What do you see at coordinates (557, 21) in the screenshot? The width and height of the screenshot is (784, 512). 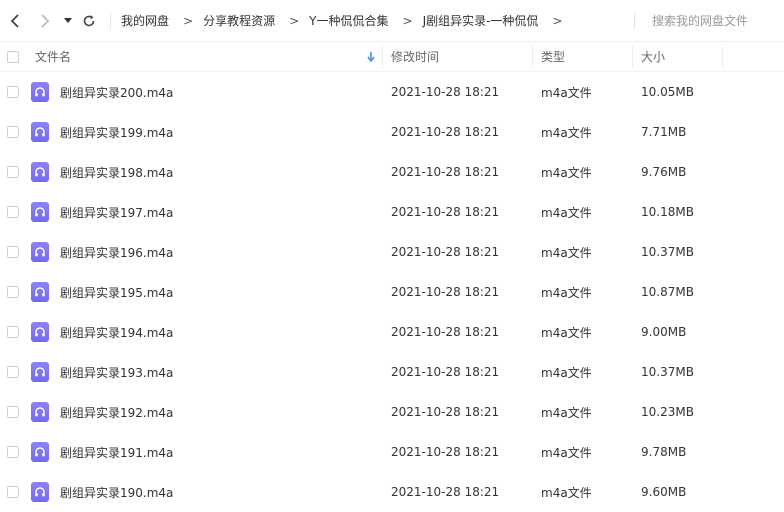 I see `breadcrumb-more-icon: >` at bounding box center [557, 21].